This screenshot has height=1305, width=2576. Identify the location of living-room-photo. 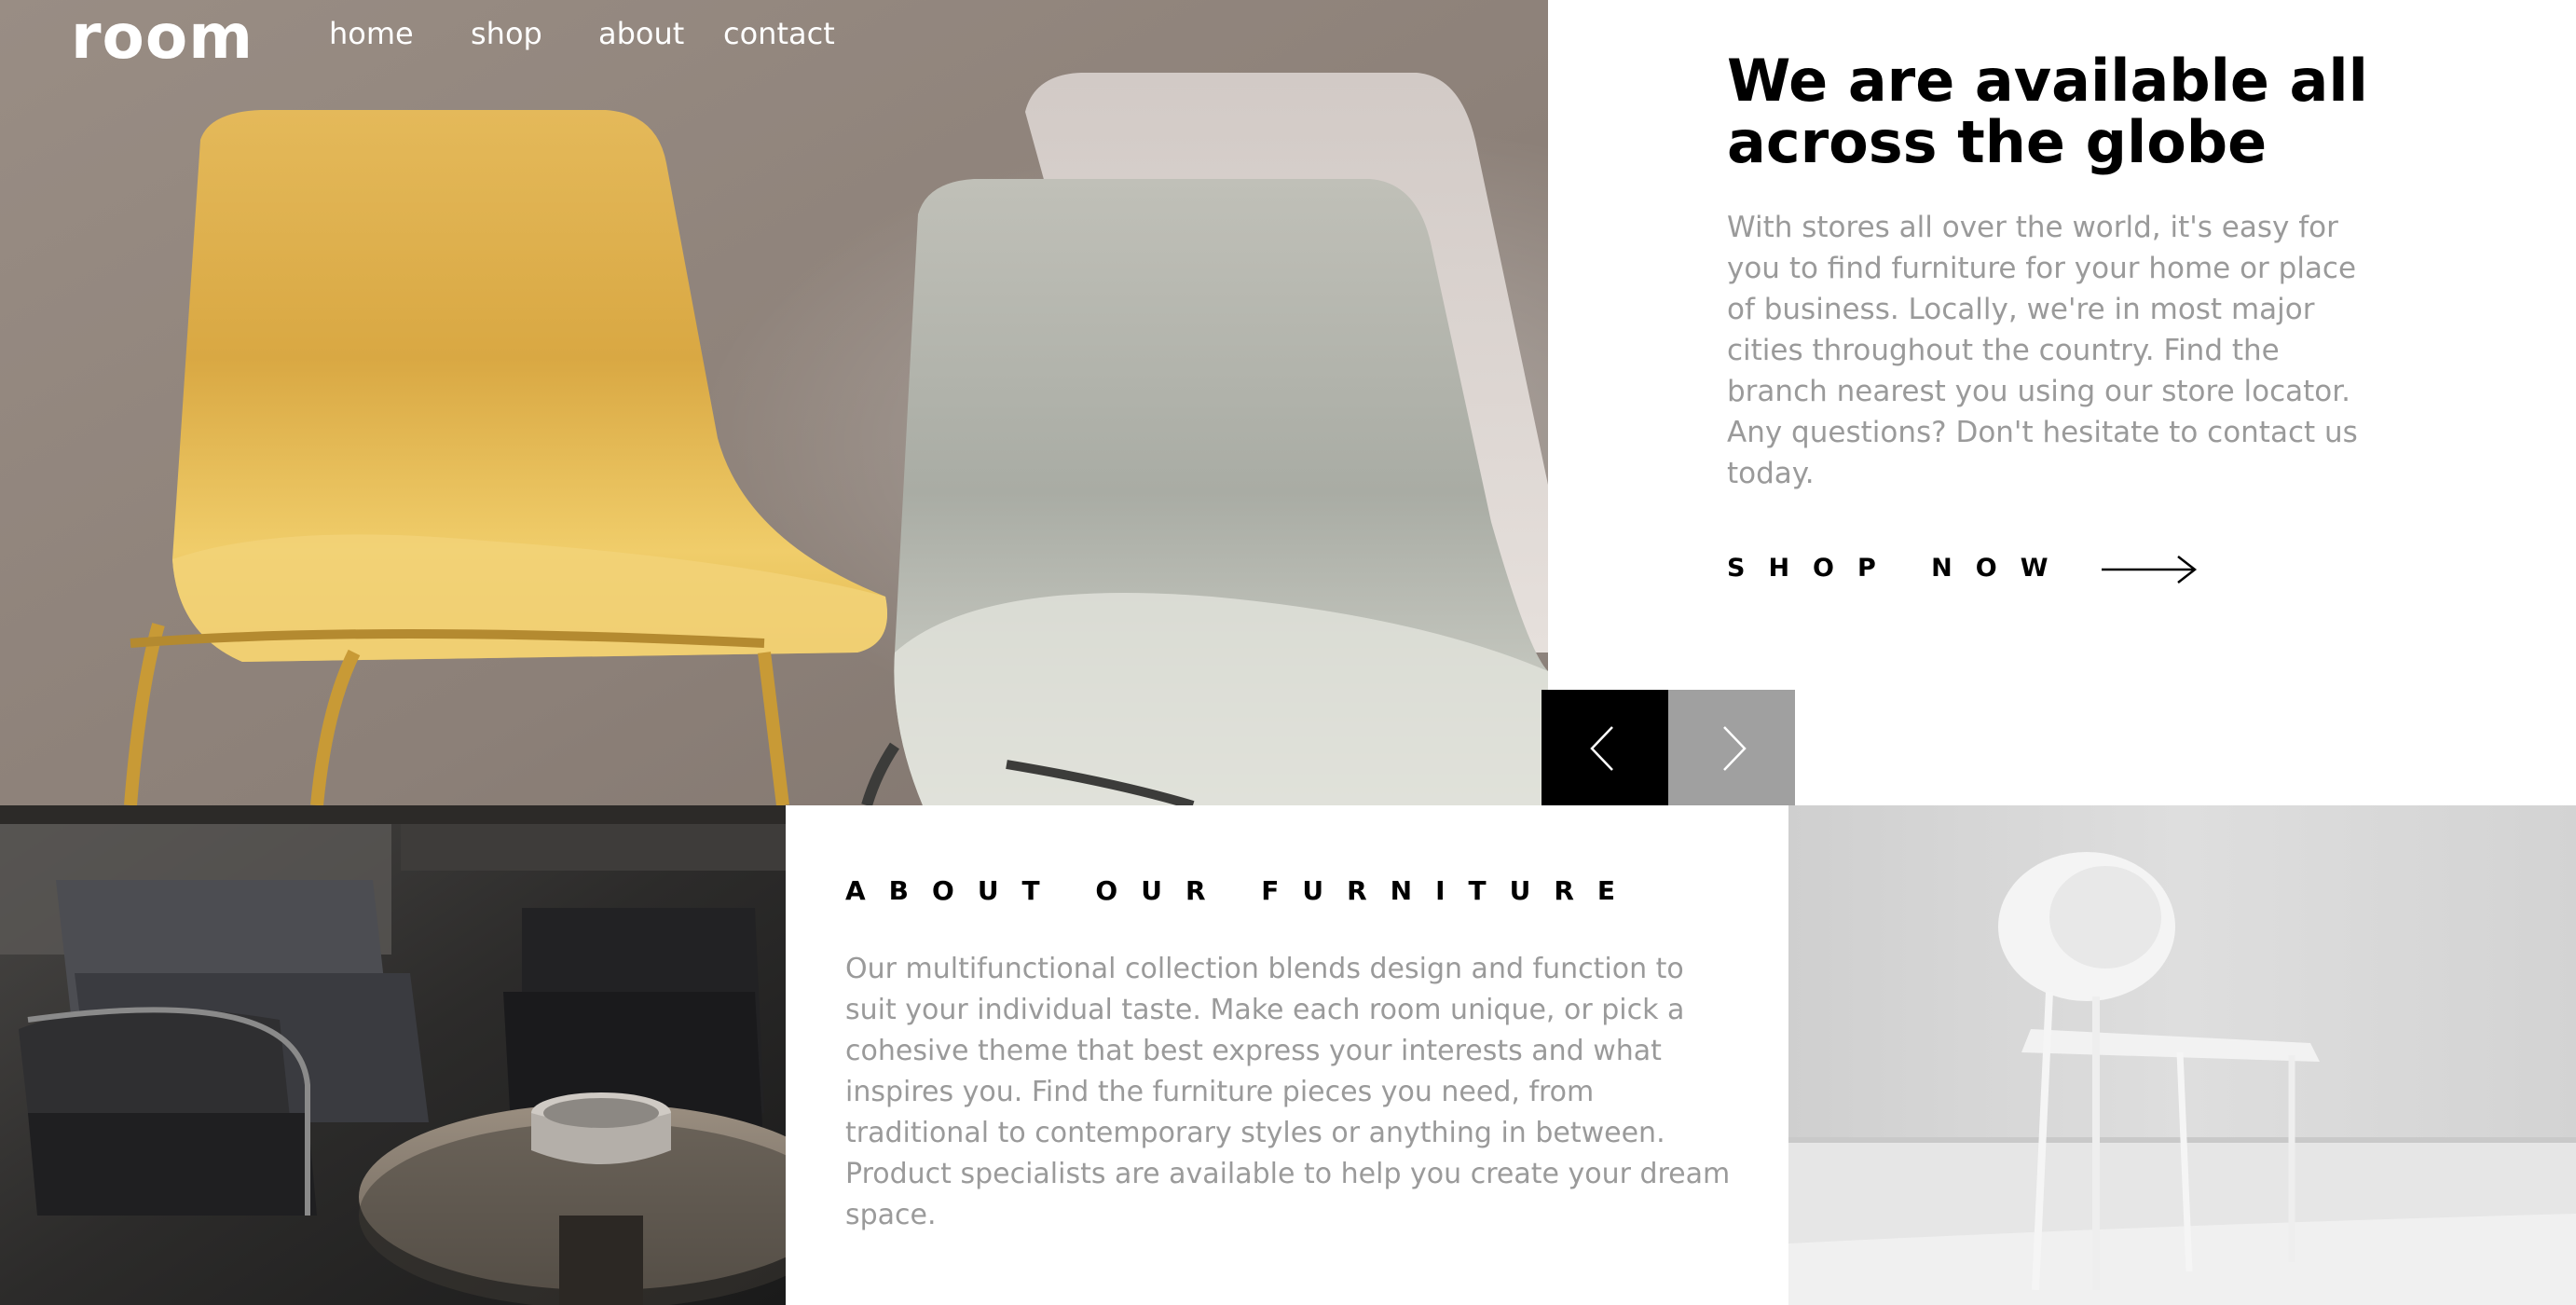
(393, 1055).